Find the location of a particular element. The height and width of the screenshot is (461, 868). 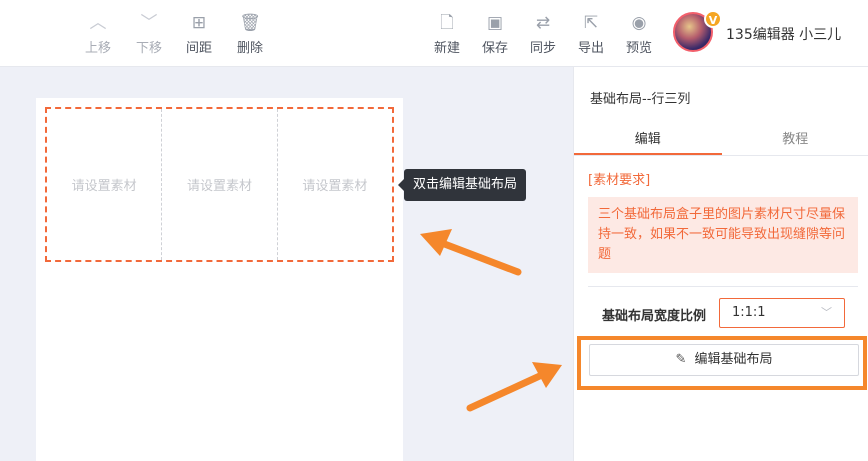

sync-label: 同步 is located at coordinates (542, 48).